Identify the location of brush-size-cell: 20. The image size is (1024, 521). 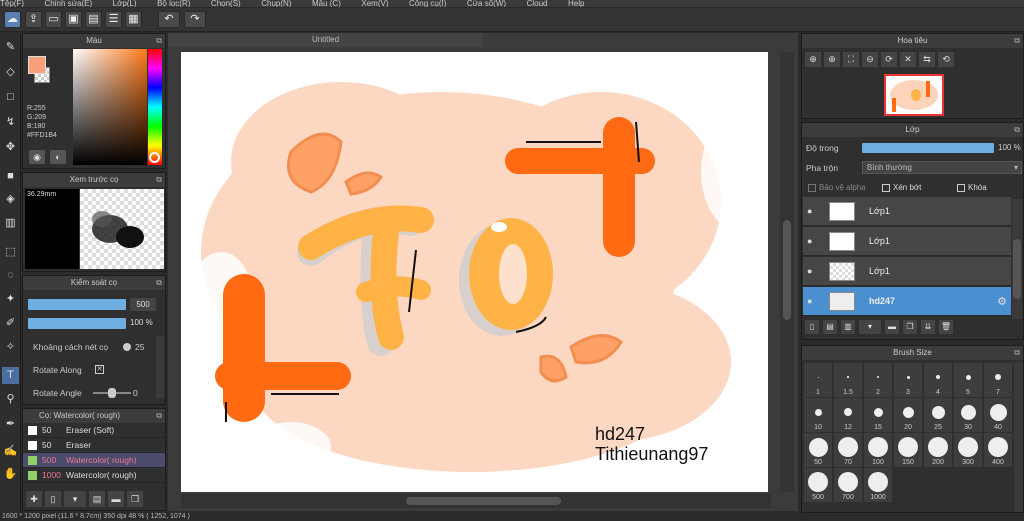
(908, 415).